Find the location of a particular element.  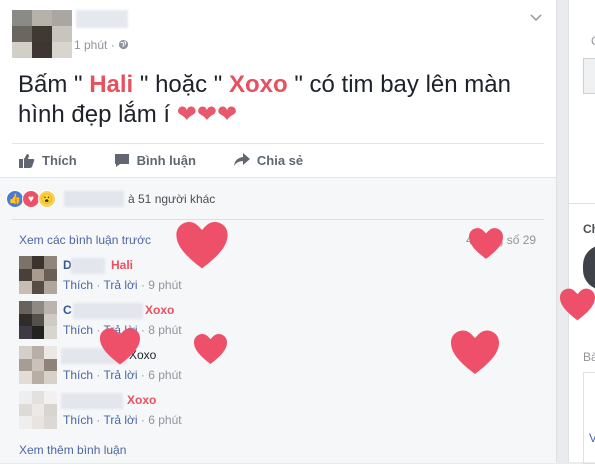

post-hearts-emoji: ❤❤❤ is located at coordinates (207, 114).